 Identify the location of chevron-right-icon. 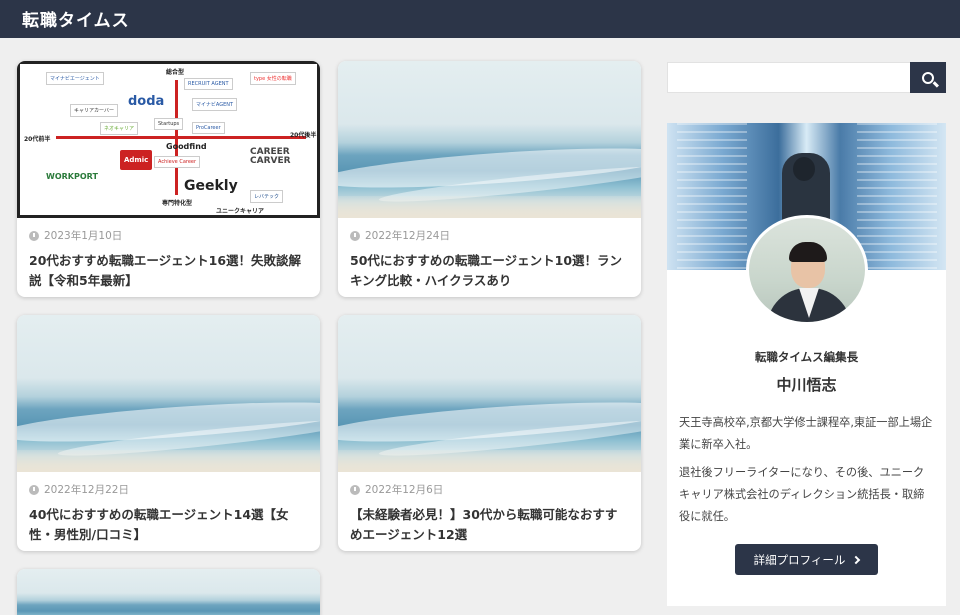
(856, 559).